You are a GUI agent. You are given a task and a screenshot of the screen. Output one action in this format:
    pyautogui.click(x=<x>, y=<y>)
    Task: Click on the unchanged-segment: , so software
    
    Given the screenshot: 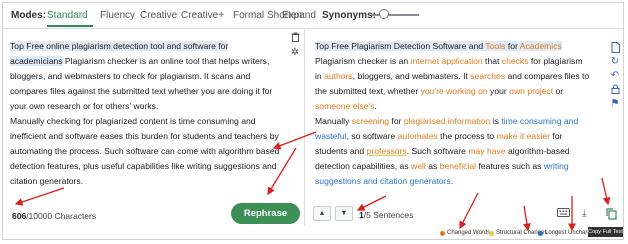 What is the action you would take?
    pyautogui.click(x=372, y=136)
    